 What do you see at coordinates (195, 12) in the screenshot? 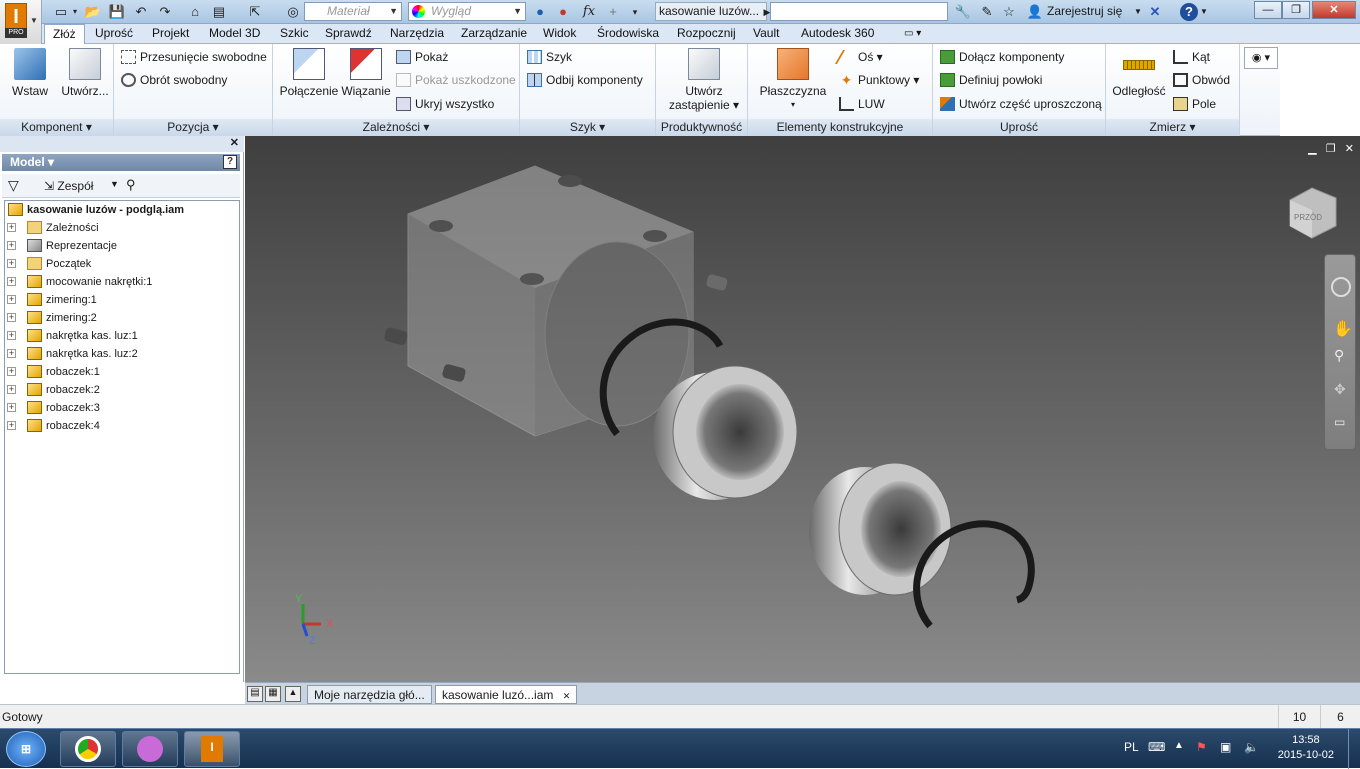
I see `home-icon: ⌂` at bounding box center [195, 12].